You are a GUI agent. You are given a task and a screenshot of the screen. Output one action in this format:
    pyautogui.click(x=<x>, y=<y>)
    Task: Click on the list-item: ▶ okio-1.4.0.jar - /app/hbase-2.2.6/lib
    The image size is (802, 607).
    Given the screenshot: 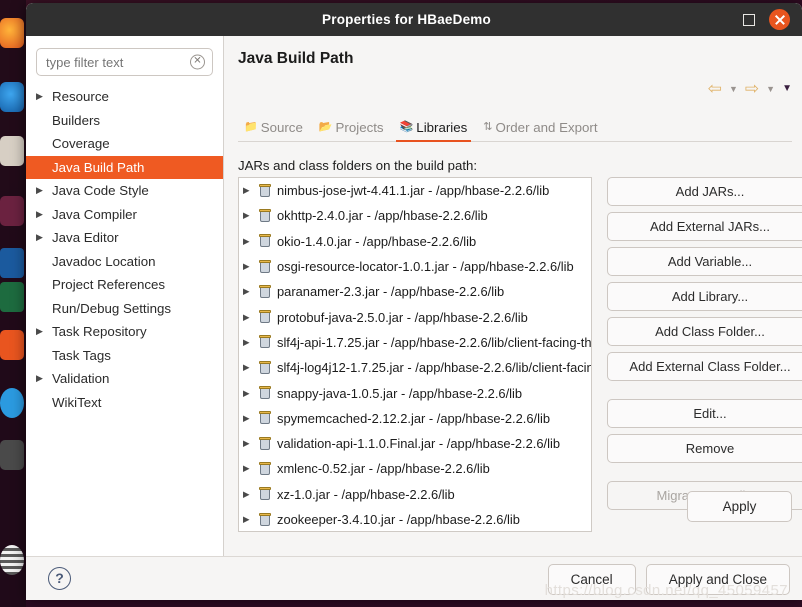 What is the action you would take?
    pyautogui.click(x=415, y=241)
    